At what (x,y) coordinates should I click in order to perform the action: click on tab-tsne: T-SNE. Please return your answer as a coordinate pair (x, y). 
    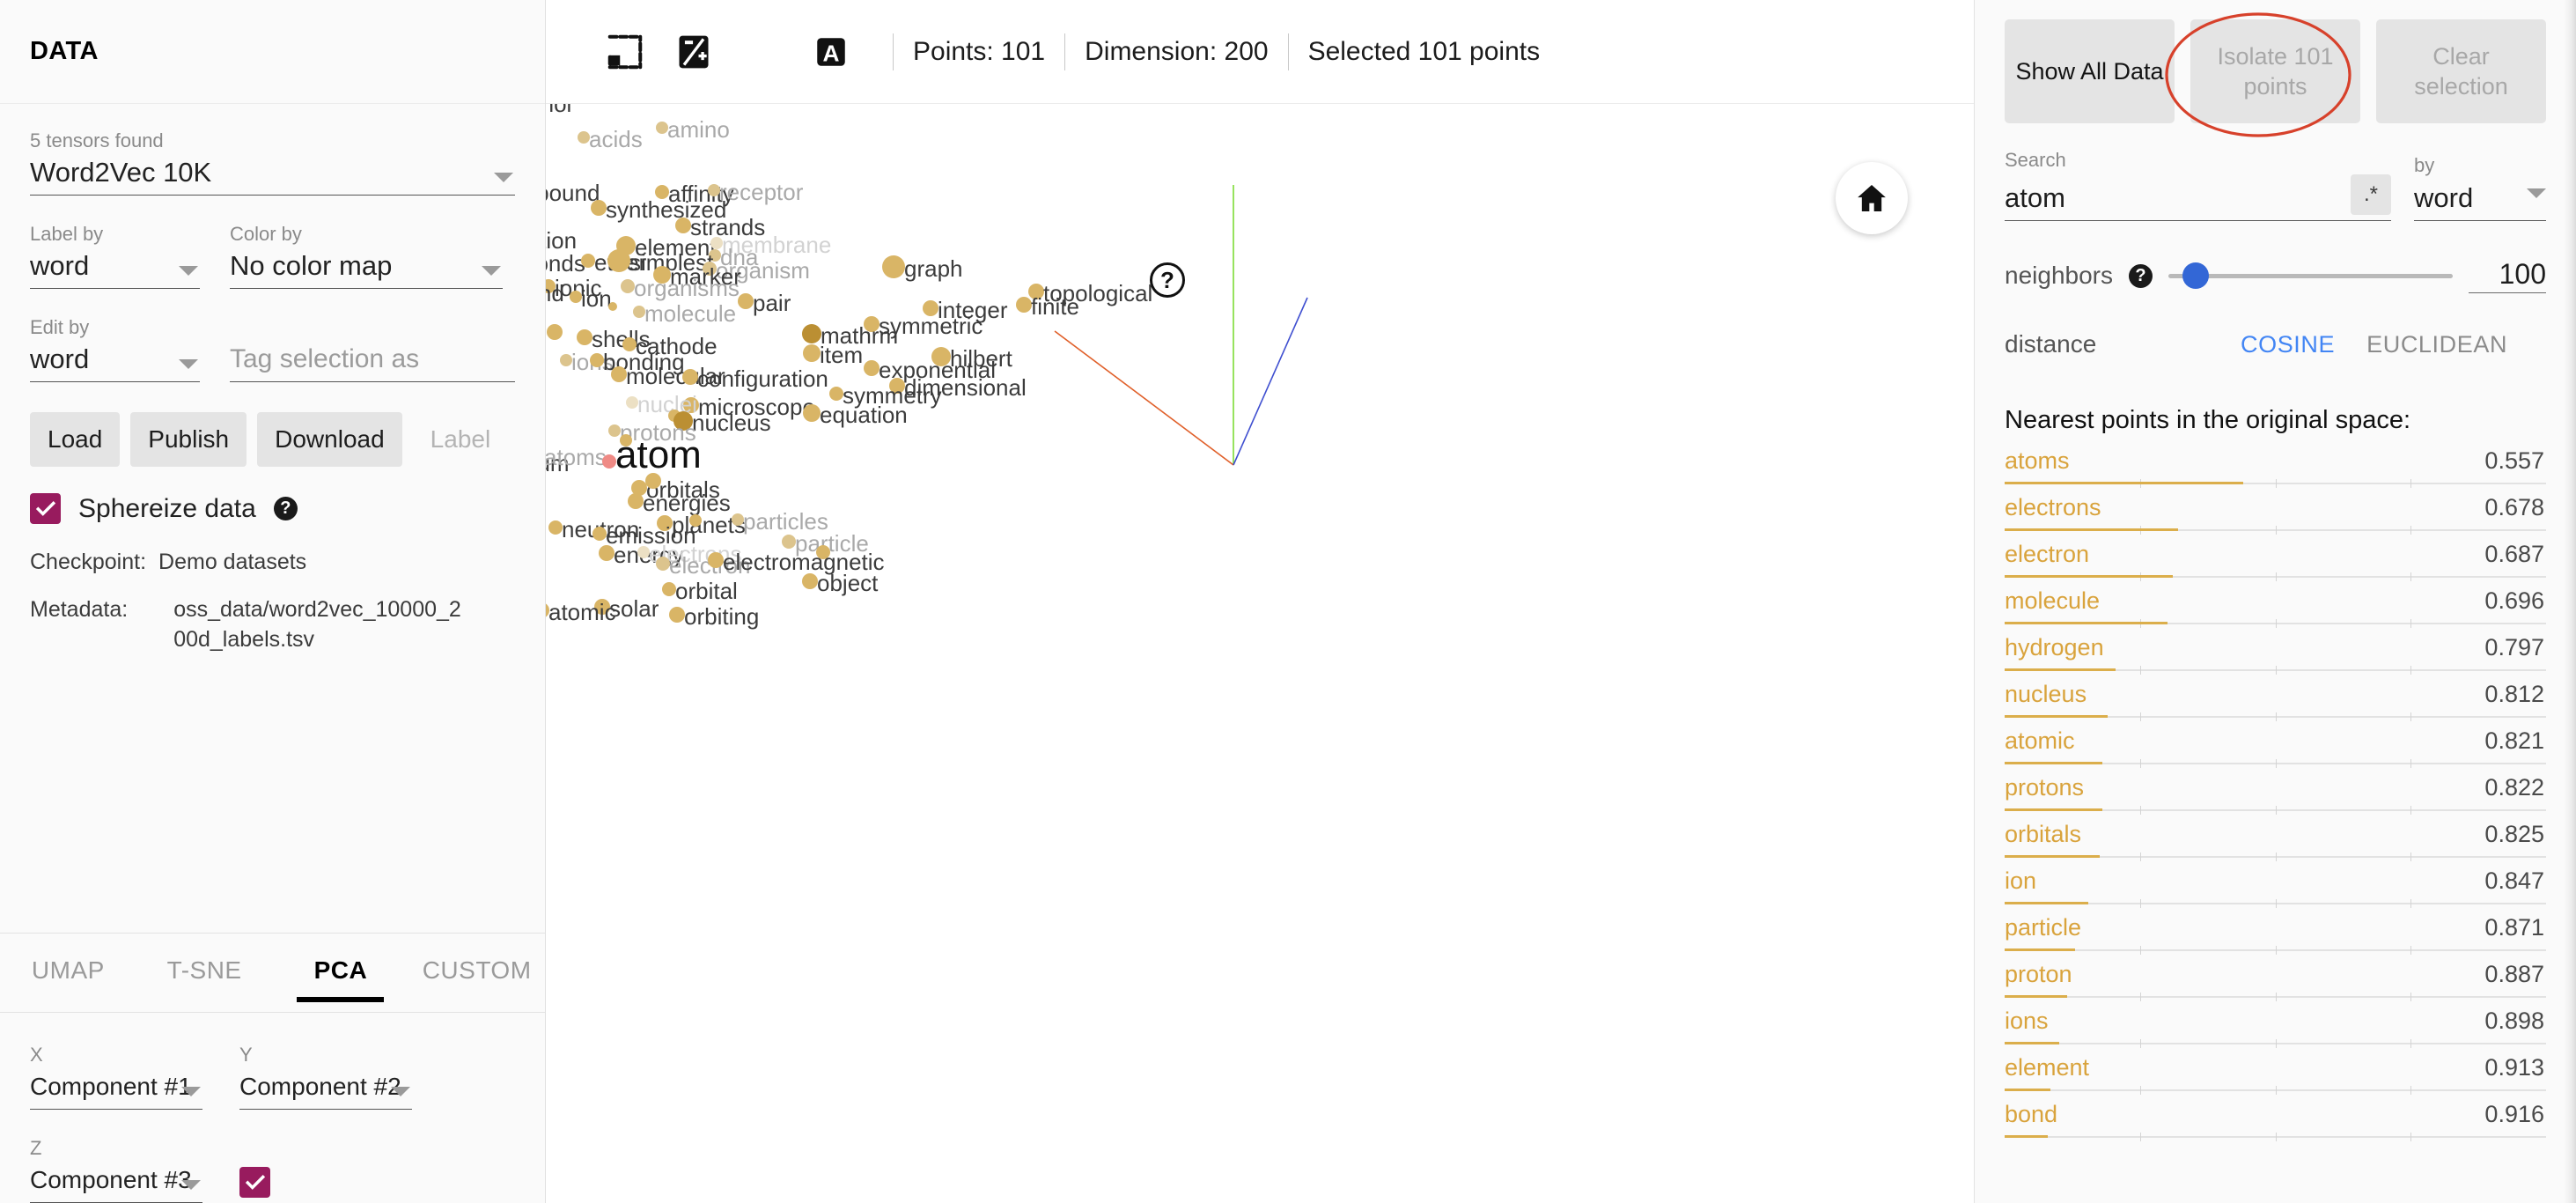
    Looking at the image, I should click on (205, 979).